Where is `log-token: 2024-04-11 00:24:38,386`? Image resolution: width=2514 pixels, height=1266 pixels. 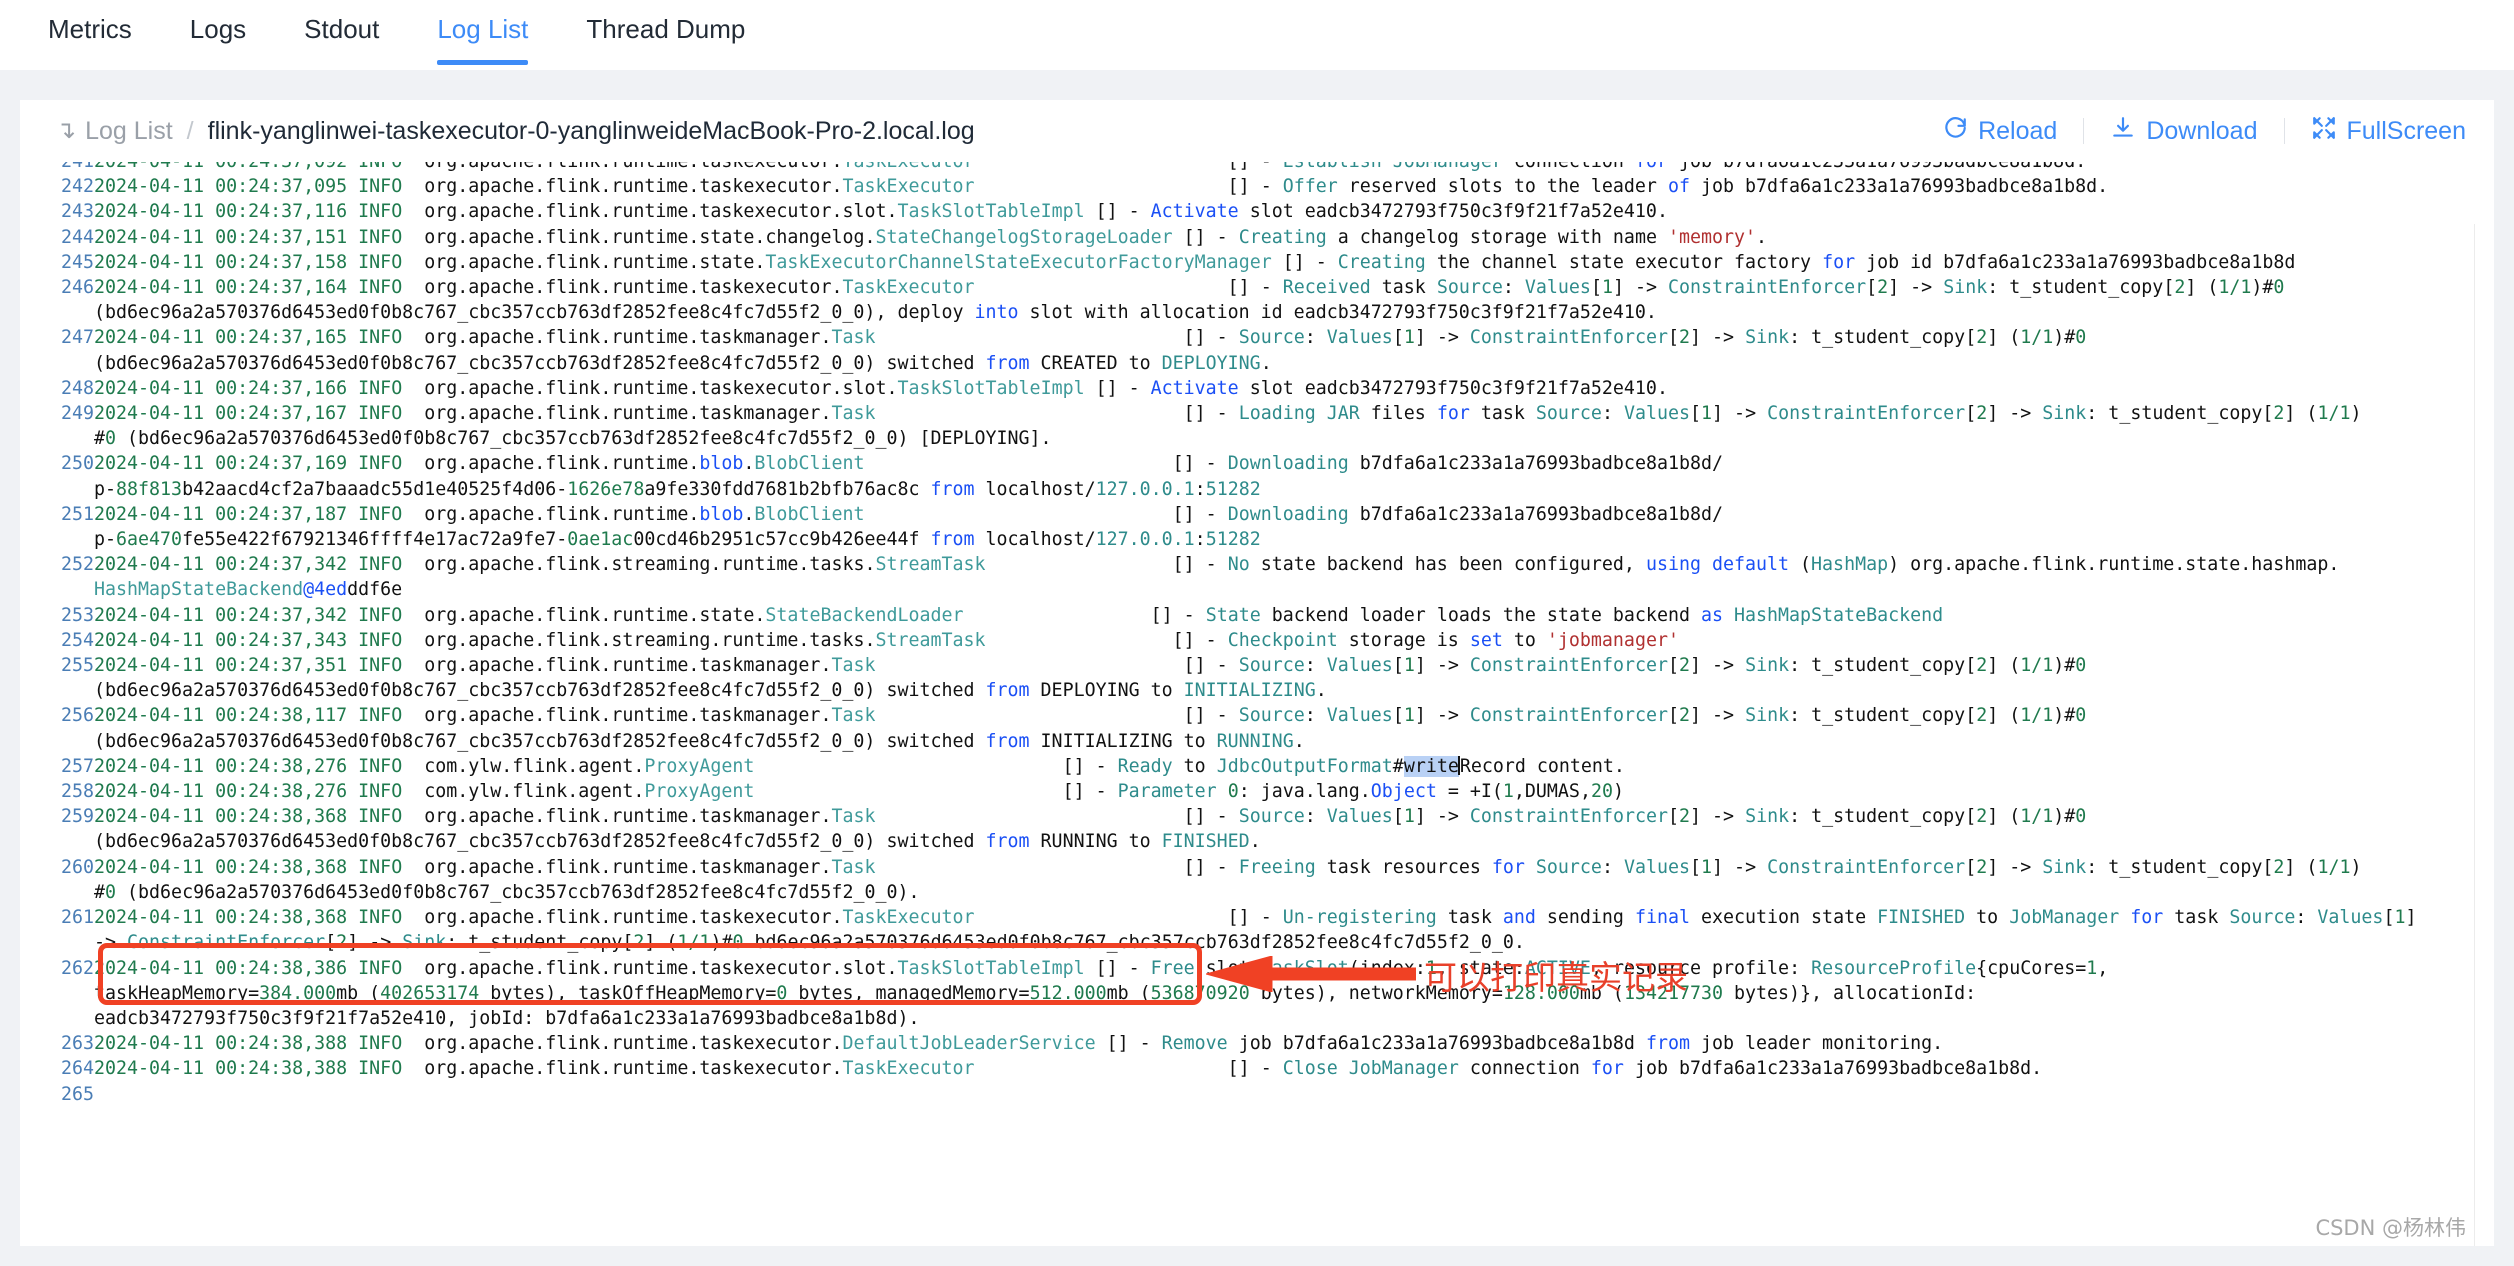 log-token: 2024-04-11 00:24:38,386 is located at coordinates (221, 968).